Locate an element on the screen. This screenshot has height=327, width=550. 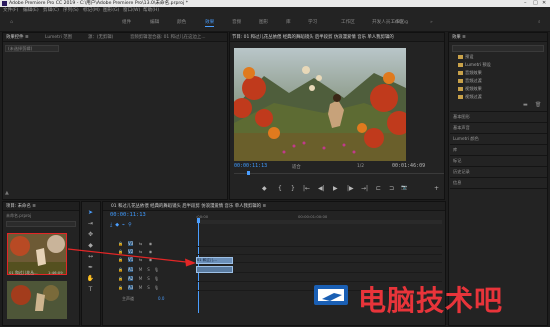
annotation-arrow is located at coordinates (131, 257).